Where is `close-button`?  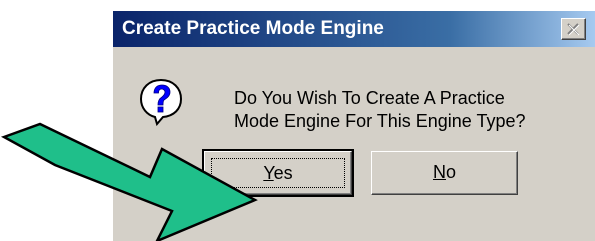 close-button is located at coordinates (573, 29).